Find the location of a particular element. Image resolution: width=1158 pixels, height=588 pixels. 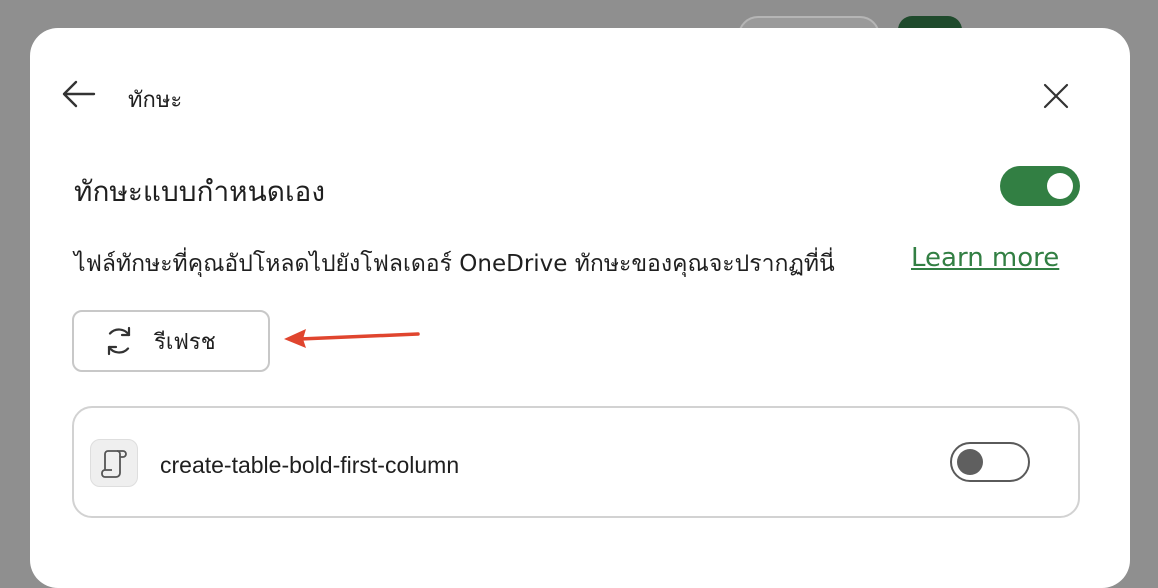

custom-skills-title: ทักษะแบบกำหนดเอง is located at coordinates (200, 191).